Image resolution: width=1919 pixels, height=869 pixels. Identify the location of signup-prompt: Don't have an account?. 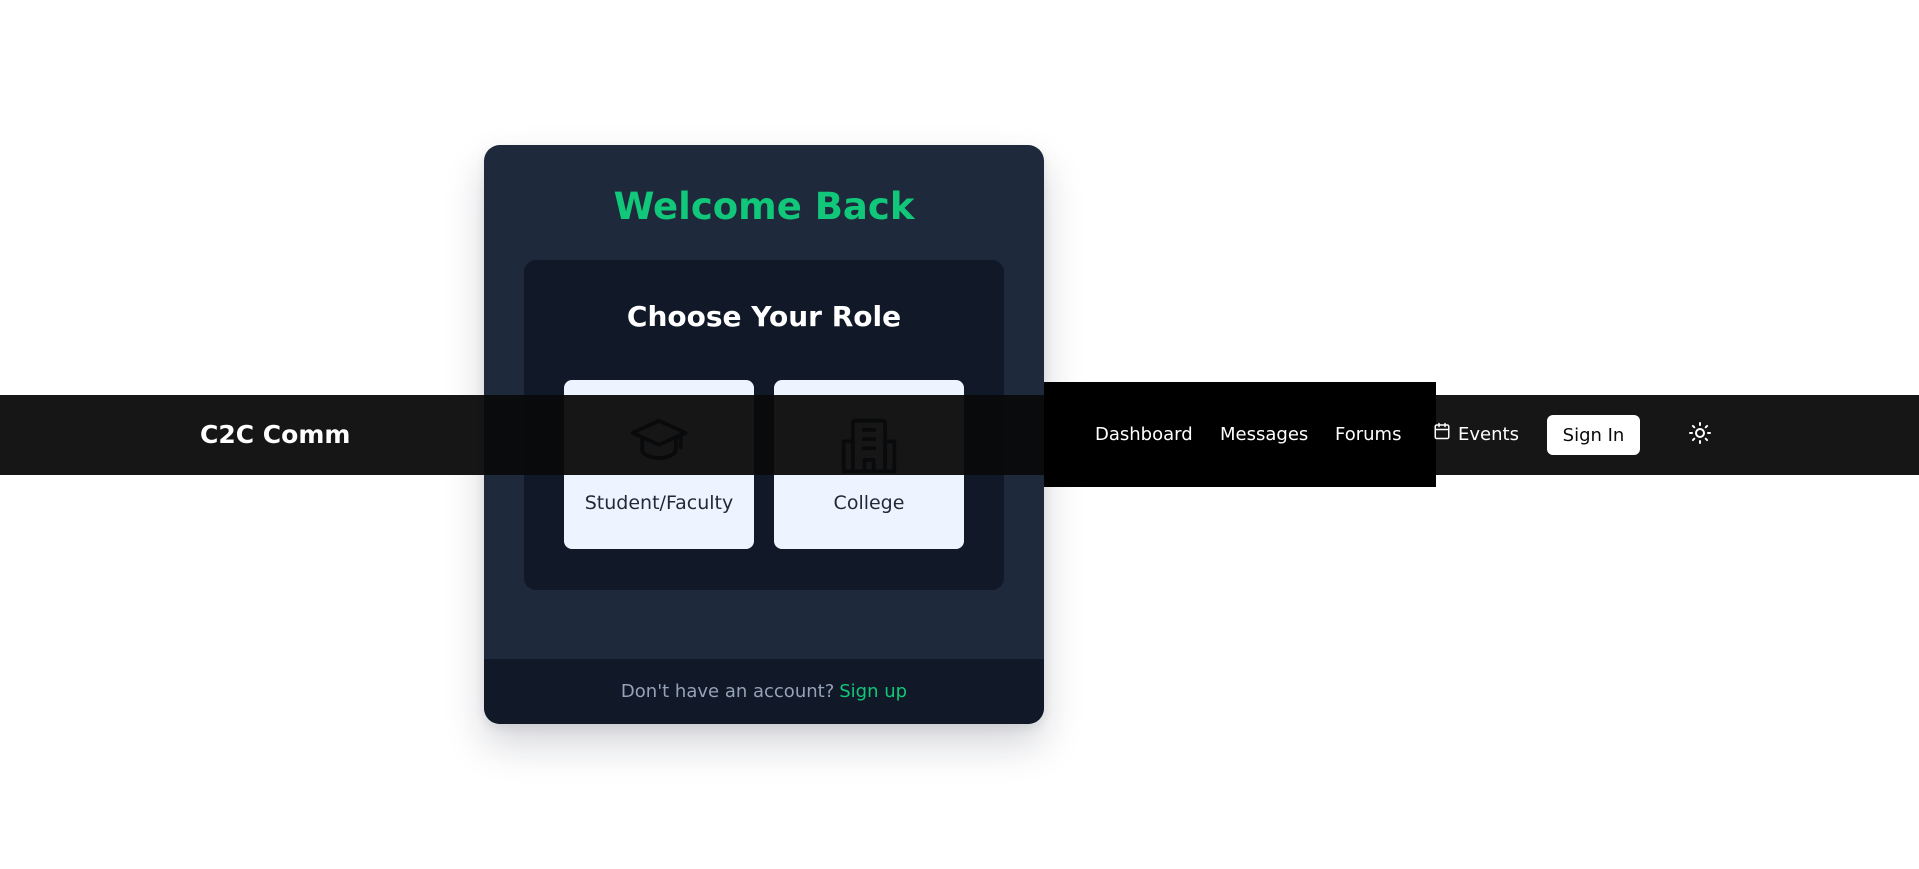
(727, 691).